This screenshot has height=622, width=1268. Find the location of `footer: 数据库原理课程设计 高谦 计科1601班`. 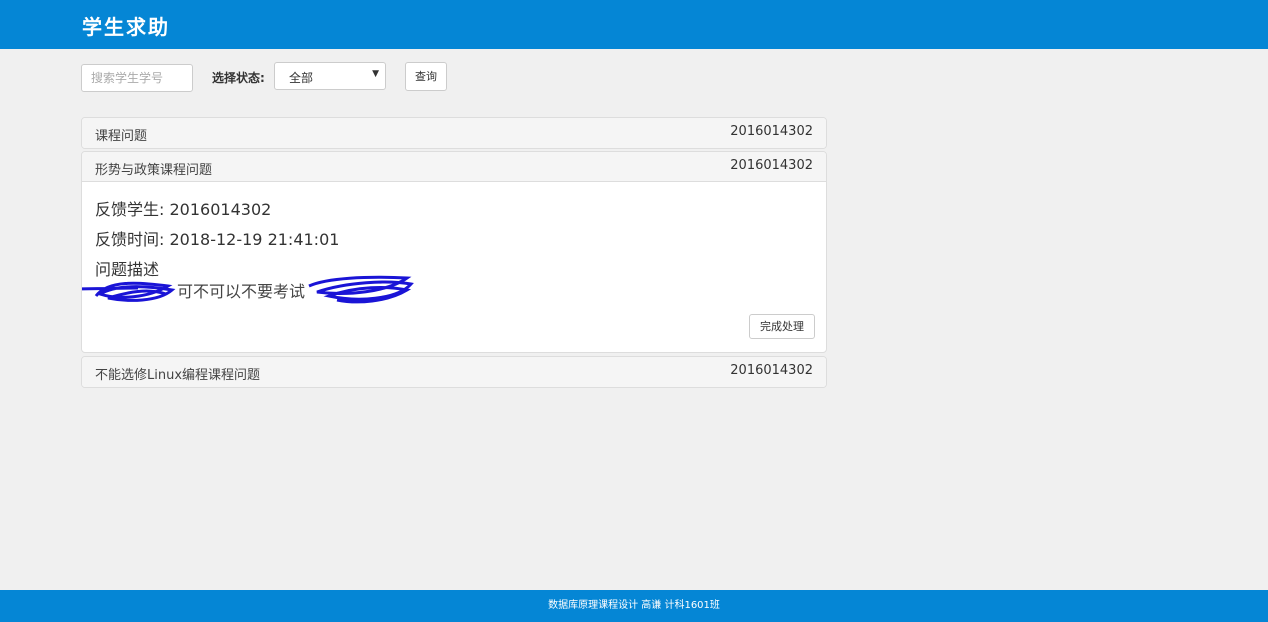

footer: 数据库原理课程设计 高谦 计科1601班 is located at coordinates (634, 606).